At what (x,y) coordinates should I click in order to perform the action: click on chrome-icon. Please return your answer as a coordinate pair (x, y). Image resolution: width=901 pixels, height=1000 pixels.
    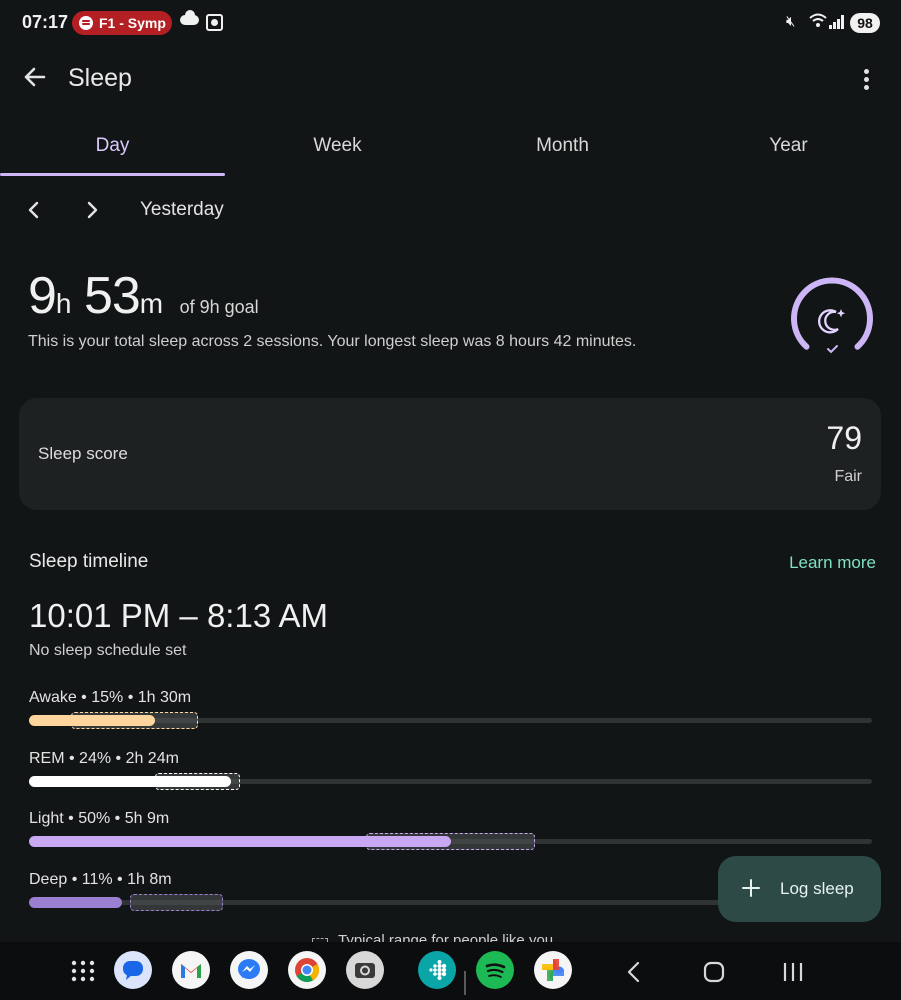
    Looking at the image, I should click on (307, 970).